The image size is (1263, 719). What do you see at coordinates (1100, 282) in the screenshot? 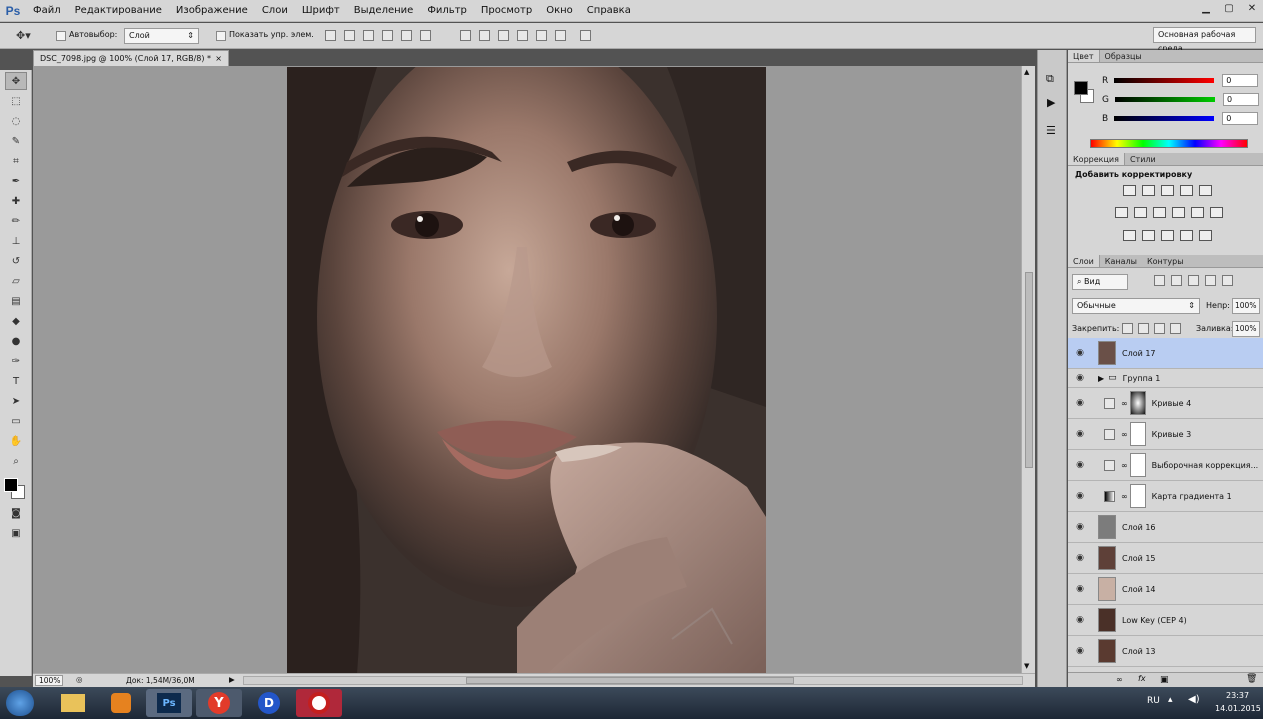
I see `layer-filter-select: ⌕ Вид` at bounding box center [1100, 282].